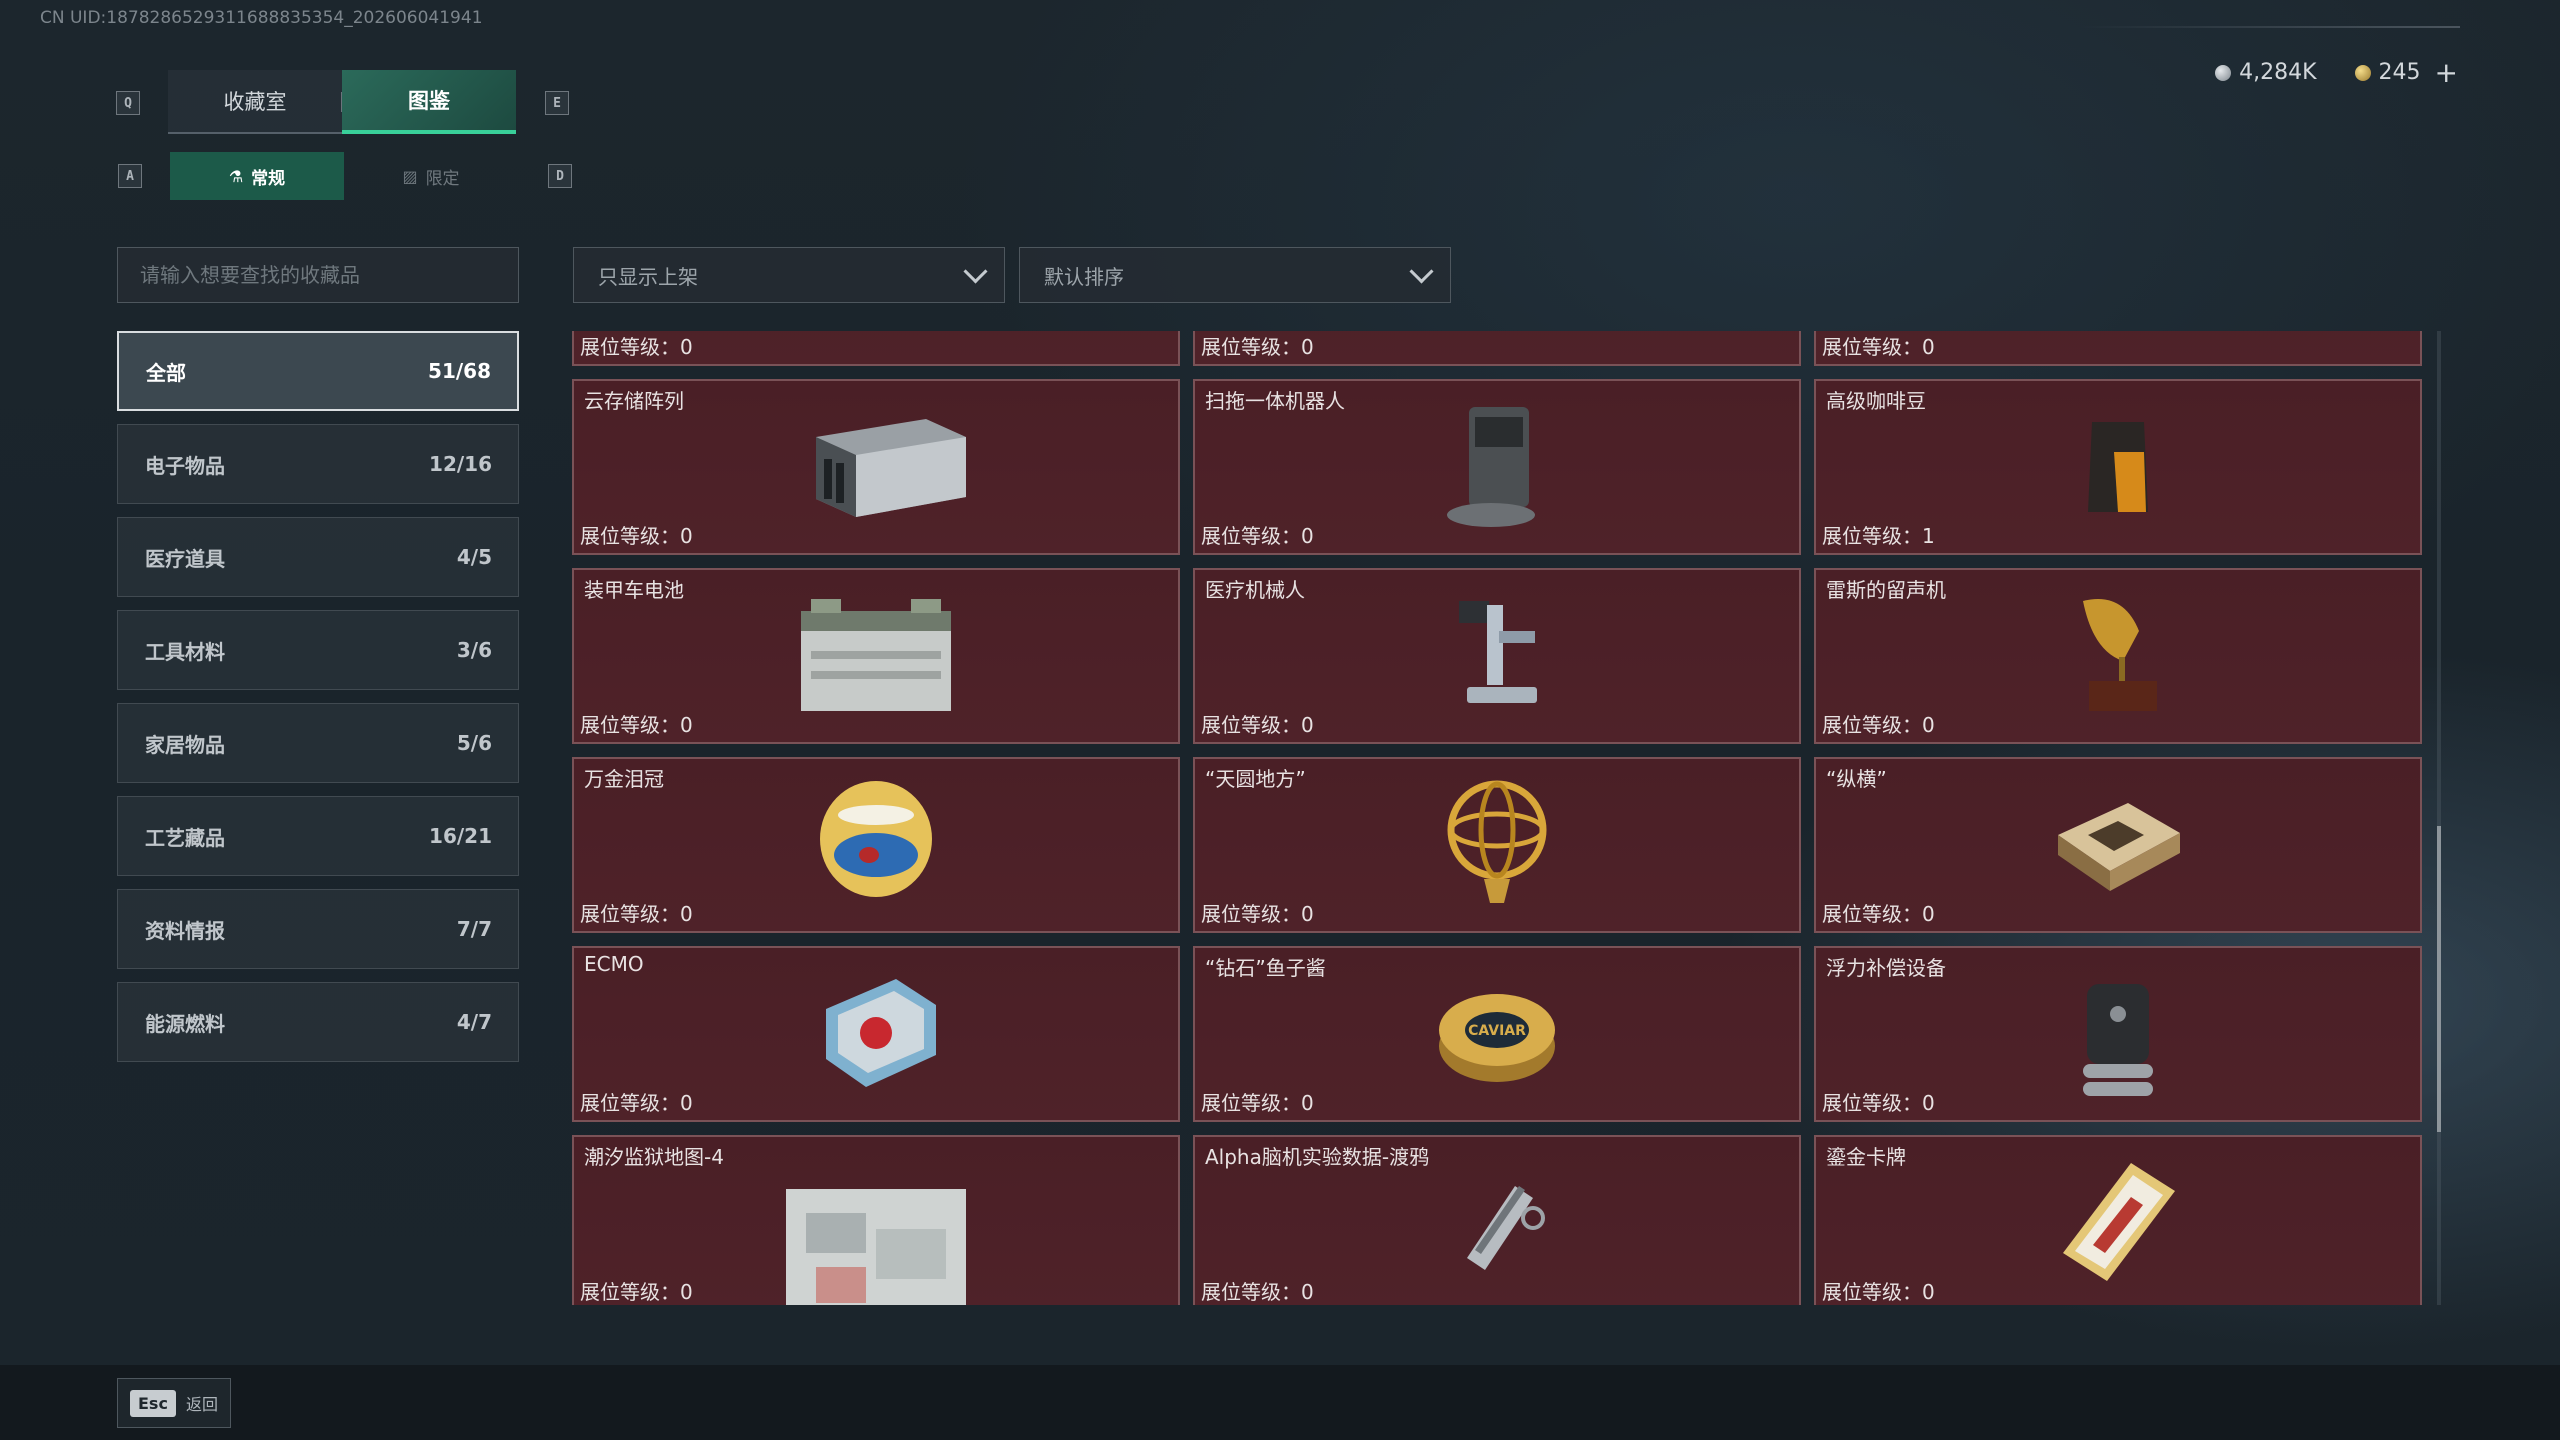  Describe the element at coordinates (1084, 276) in the screenshot. I see `dropdown-value: 默认排序` at that location.